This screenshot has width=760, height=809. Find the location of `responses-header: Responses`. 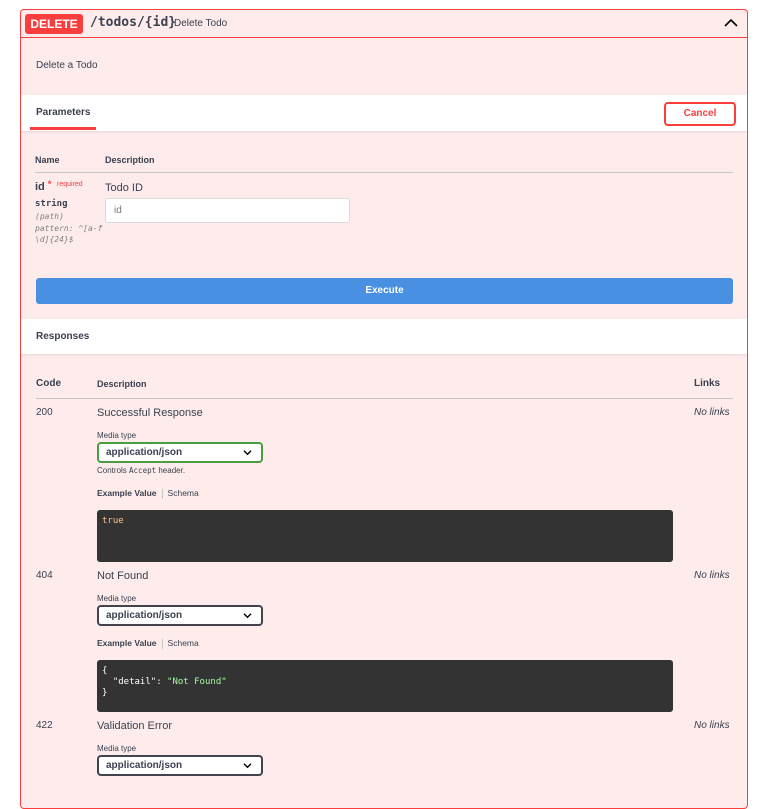

responses-header: Responses is located at coordinates (384, 336).